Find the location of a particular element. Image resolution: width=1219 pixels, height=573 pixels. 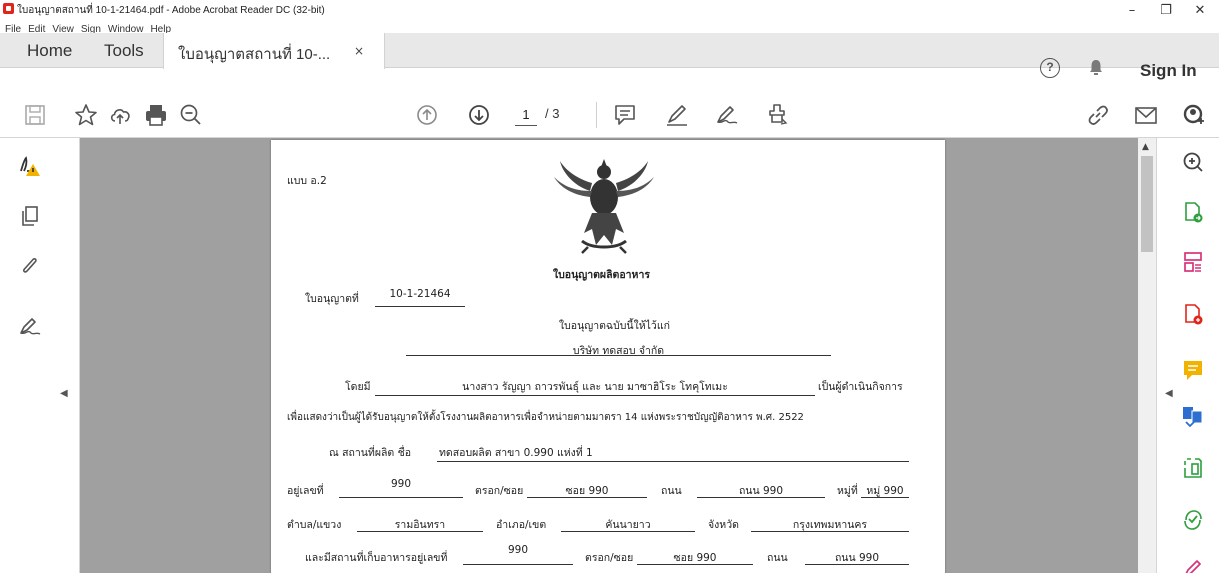

address-no-label: อยู่เลขที่ is located at coordinates (305, 491).